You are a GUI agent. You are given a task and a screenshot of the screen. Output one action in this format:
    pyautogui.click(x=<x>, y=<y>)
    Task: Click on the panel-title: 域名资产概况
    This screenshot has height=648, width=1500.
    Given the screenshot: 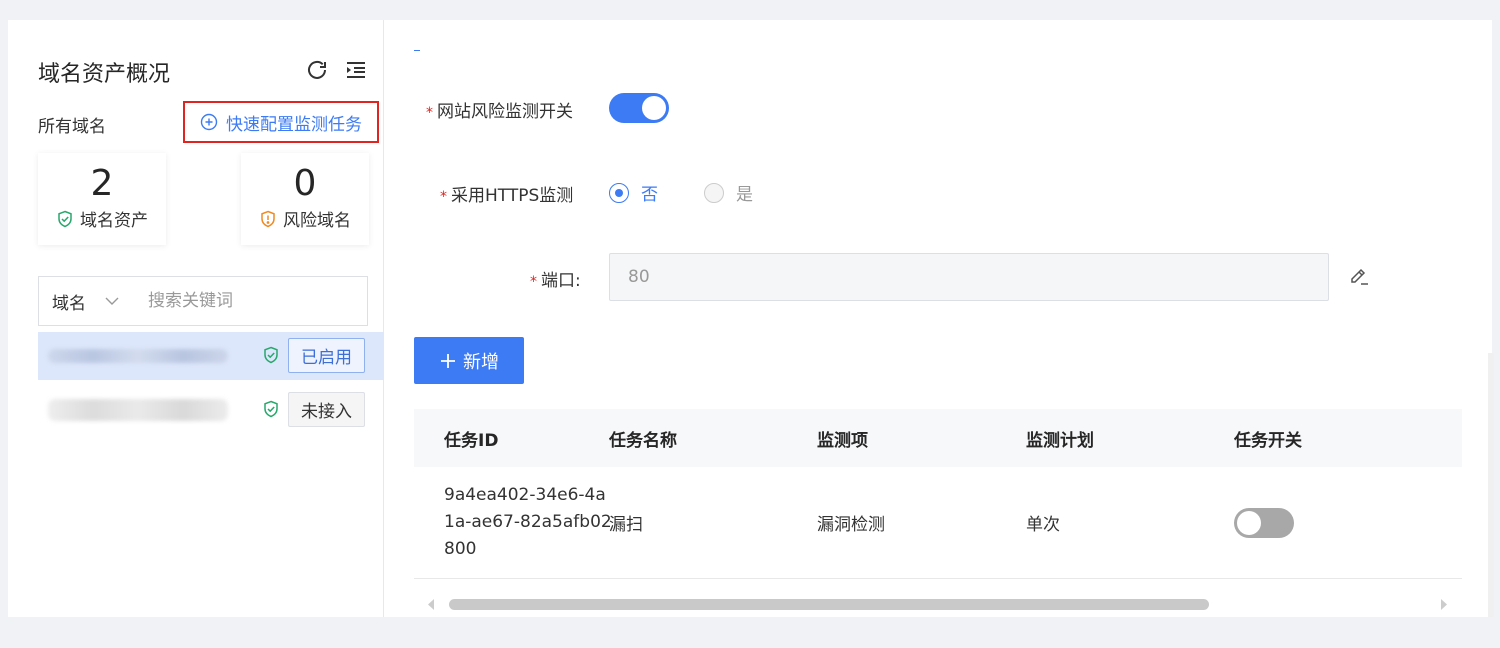 What is the action you would take?
    pyautogui.click(x=104, y=74)
    